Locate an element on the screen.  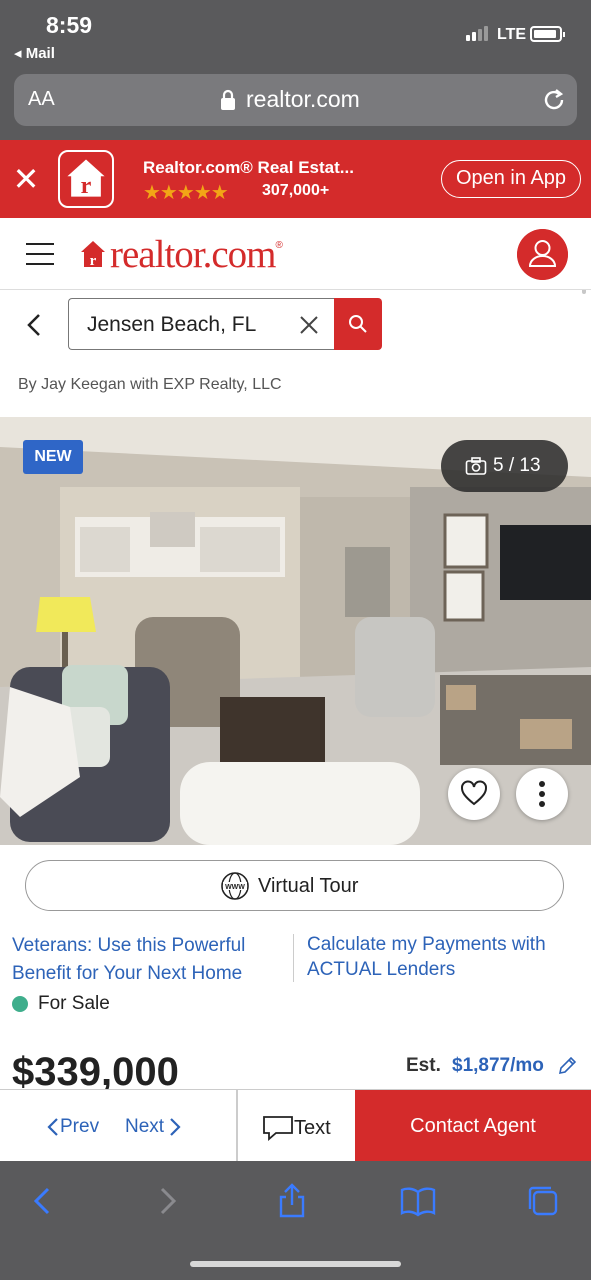
text-agent-button: Text is located at coordinates (296, 1128).